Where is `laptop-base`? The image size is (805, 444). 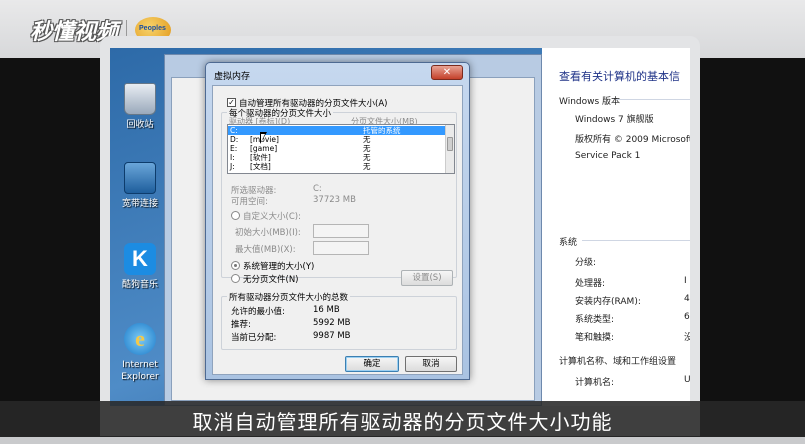 laptop-base is located at coordinates (402, 440).